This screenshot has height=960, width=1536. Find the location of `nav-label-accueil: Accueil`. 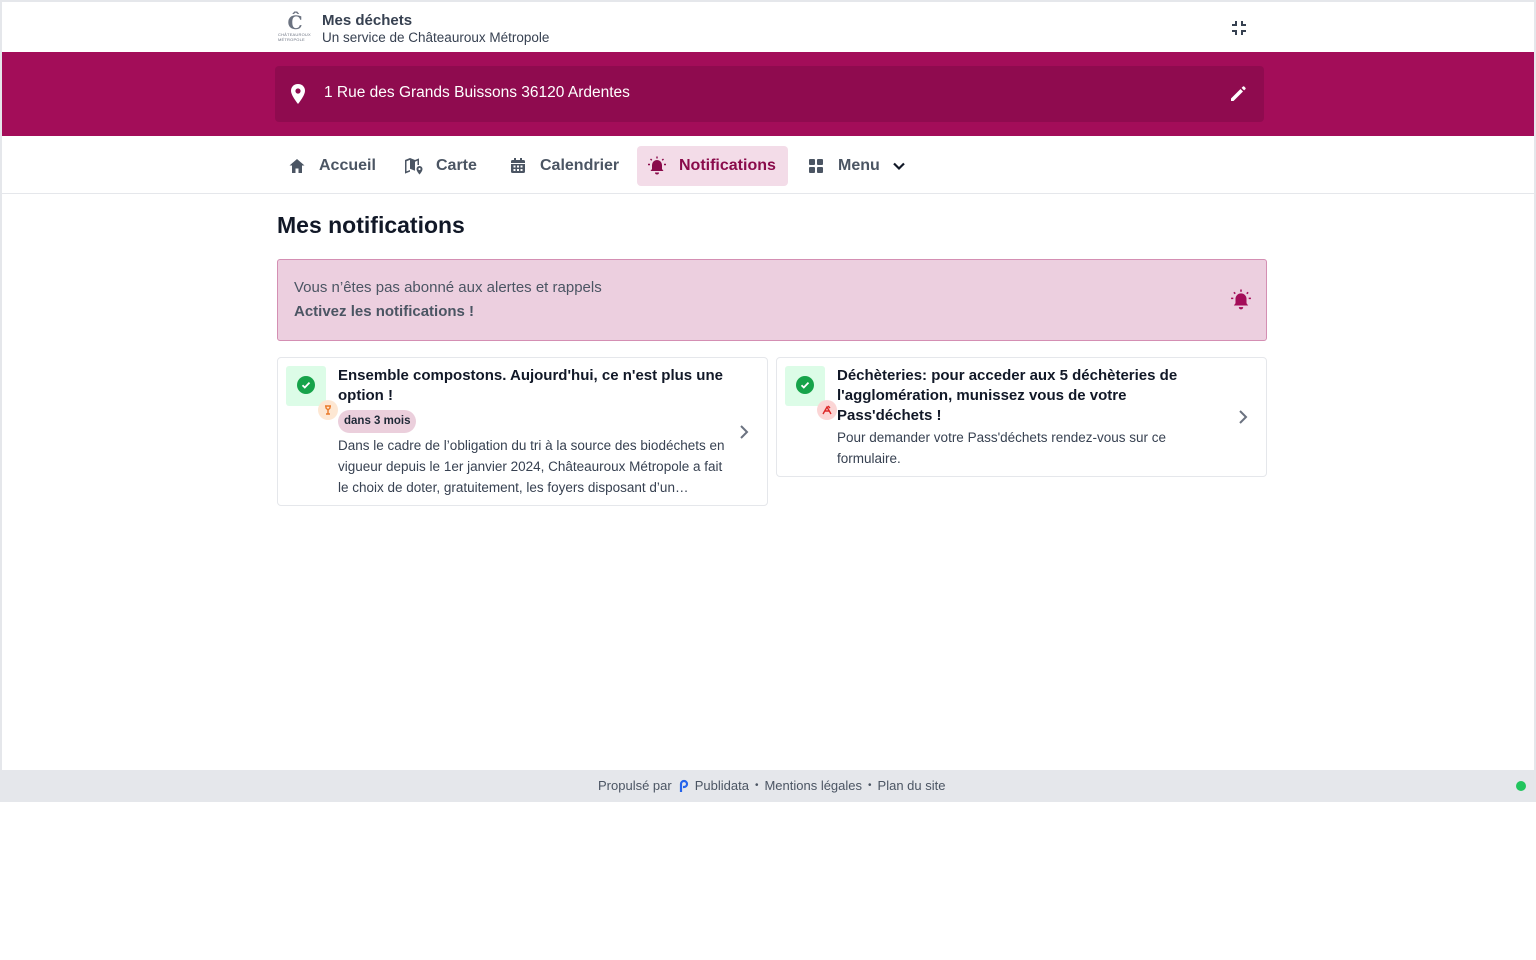

nav-label-accueil: Accueil is located at coordinates (347, 165).